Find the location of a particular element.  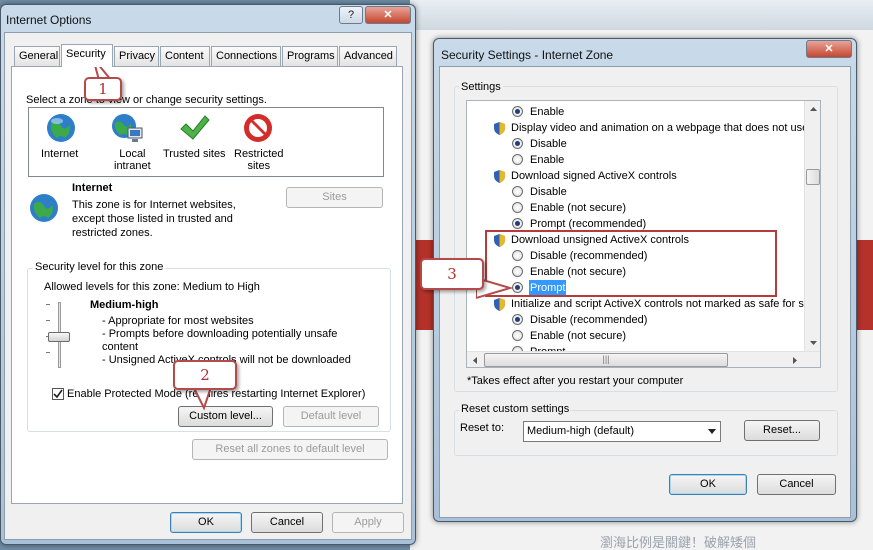

tab-general: General is located at coordinates (37, 56).